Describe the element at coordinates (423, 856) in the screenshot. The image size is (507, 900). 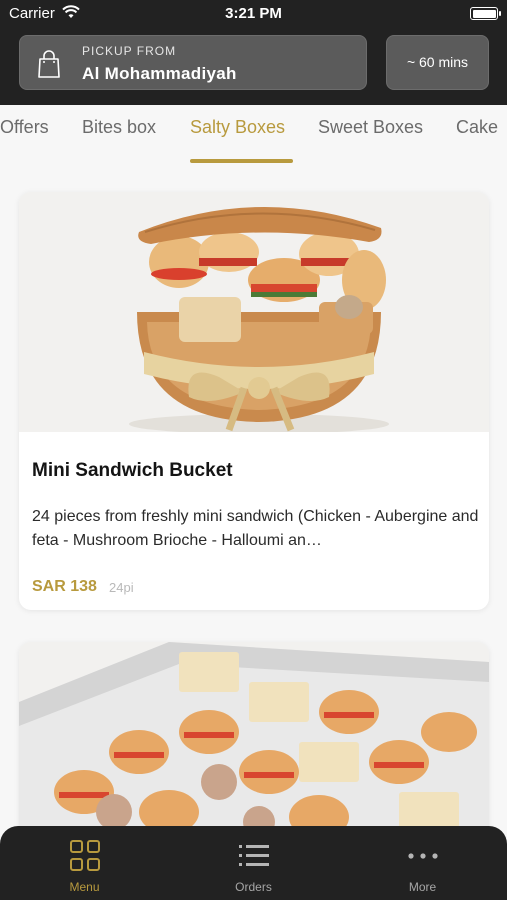
I see `more-dots-icon` at that location.